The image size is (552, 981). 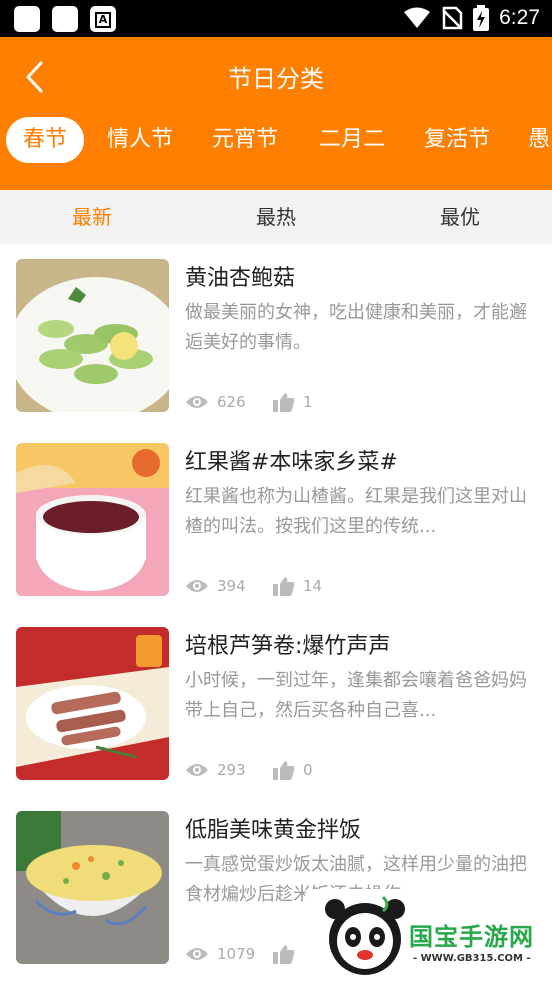 What do you see at coordinates (519, 17) in the screenshot?
I see `clock: 6:27` at bounding box center [519, 17].